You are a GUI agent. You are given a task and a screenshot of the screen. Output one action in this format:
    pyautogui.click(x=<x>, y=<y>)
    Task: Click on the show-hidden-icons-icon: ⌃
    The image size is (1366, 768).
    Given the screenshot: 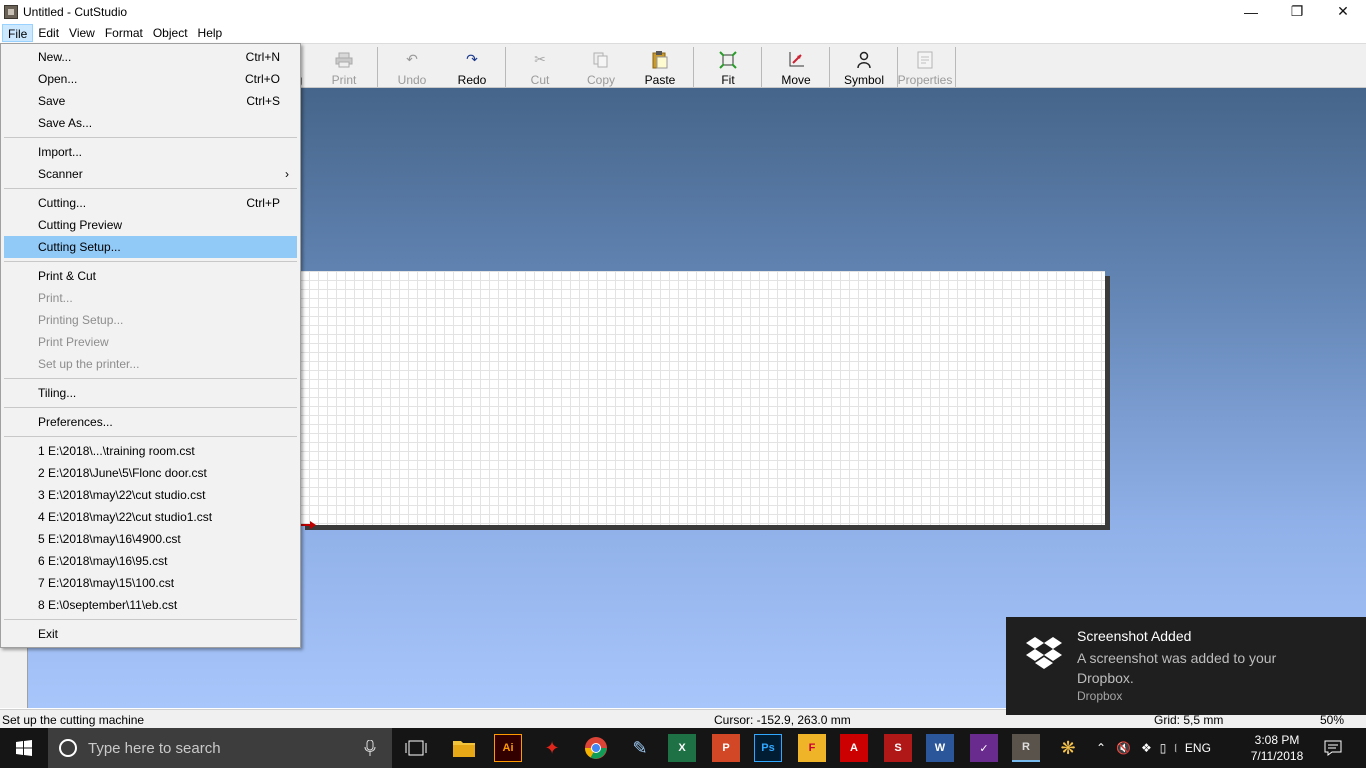 What is the action you would take?
    pyautogui.click(x=1101, y=748)
    